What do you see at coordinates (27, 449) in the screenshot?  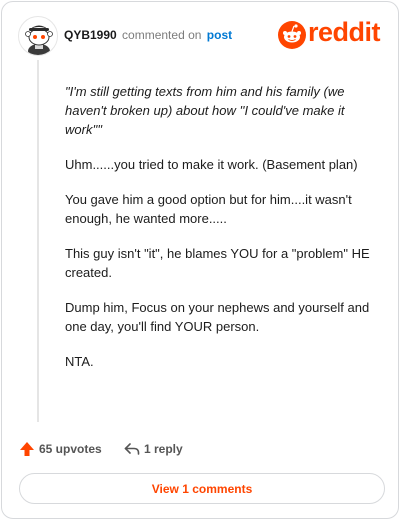 I see `upvote-arrow-icon` at bounding box center [27, 449].